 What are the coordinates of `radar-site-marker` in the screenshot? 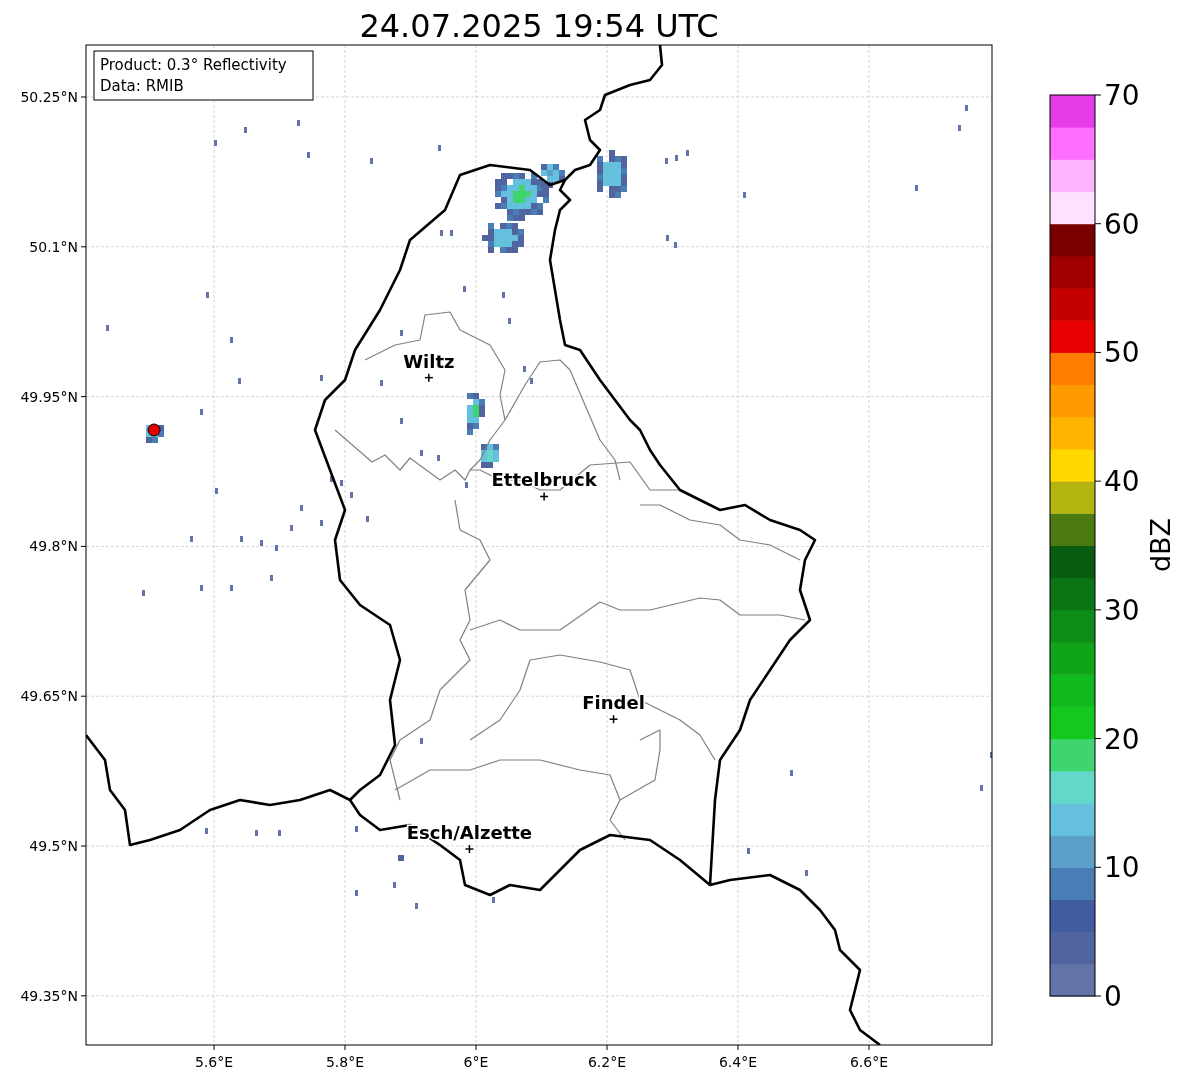 It's located at (154, 430).